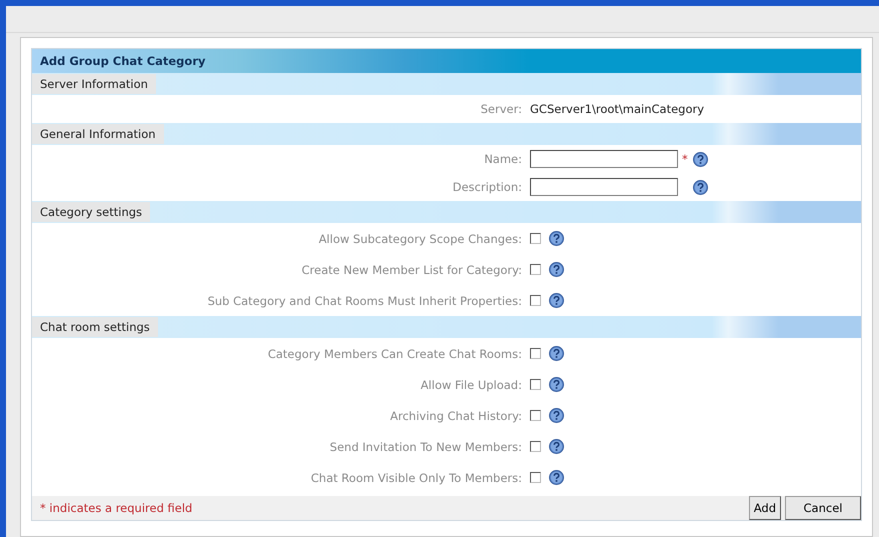 The height and width of the screenshot is (537, 879). What do you see at coordinates (764, 508) in the screenshot?
I see `add-button: Add` at bounding box center [764, 508].